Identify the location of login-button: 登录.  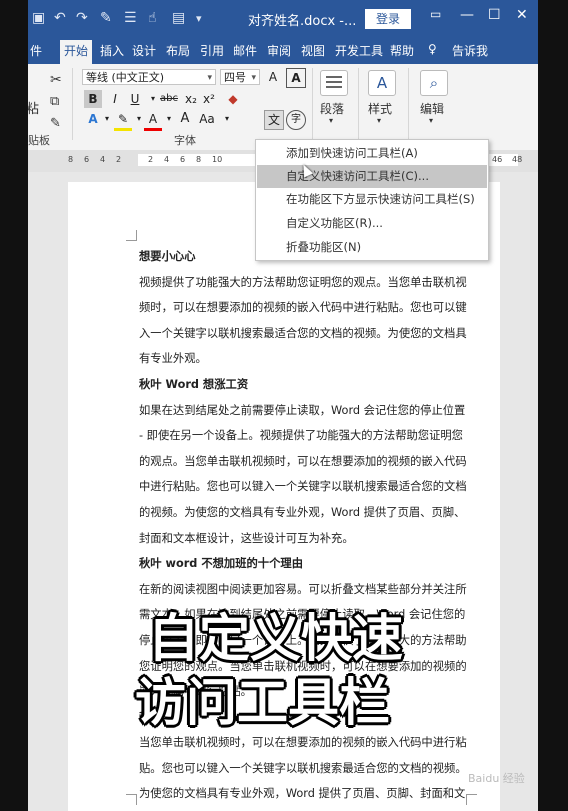
(388, 19).